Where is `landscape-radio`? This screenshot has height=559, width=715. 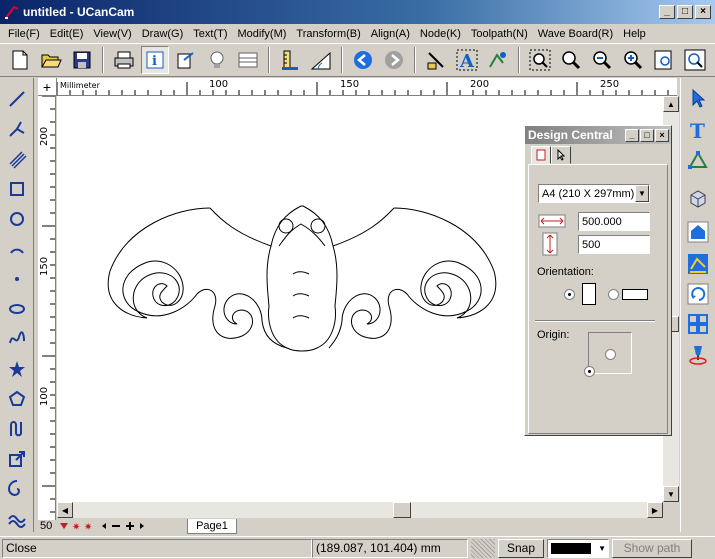 landscape-radio is located at coordinates (613, 294).